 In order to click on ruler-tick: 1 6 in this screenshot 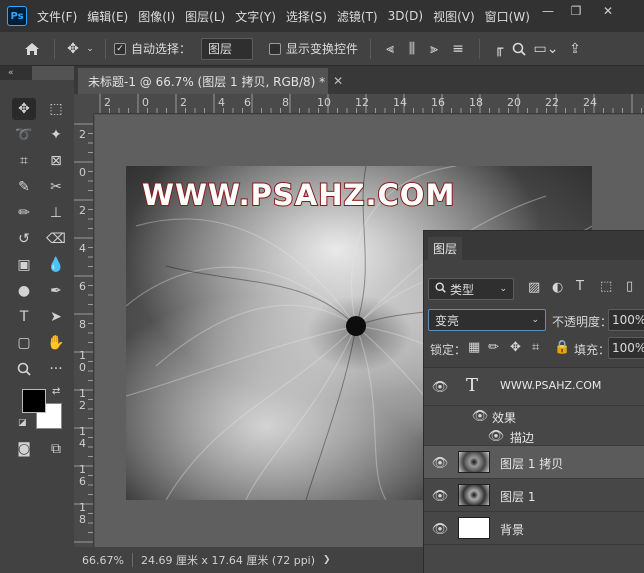, I will do `click(82, 475)`.